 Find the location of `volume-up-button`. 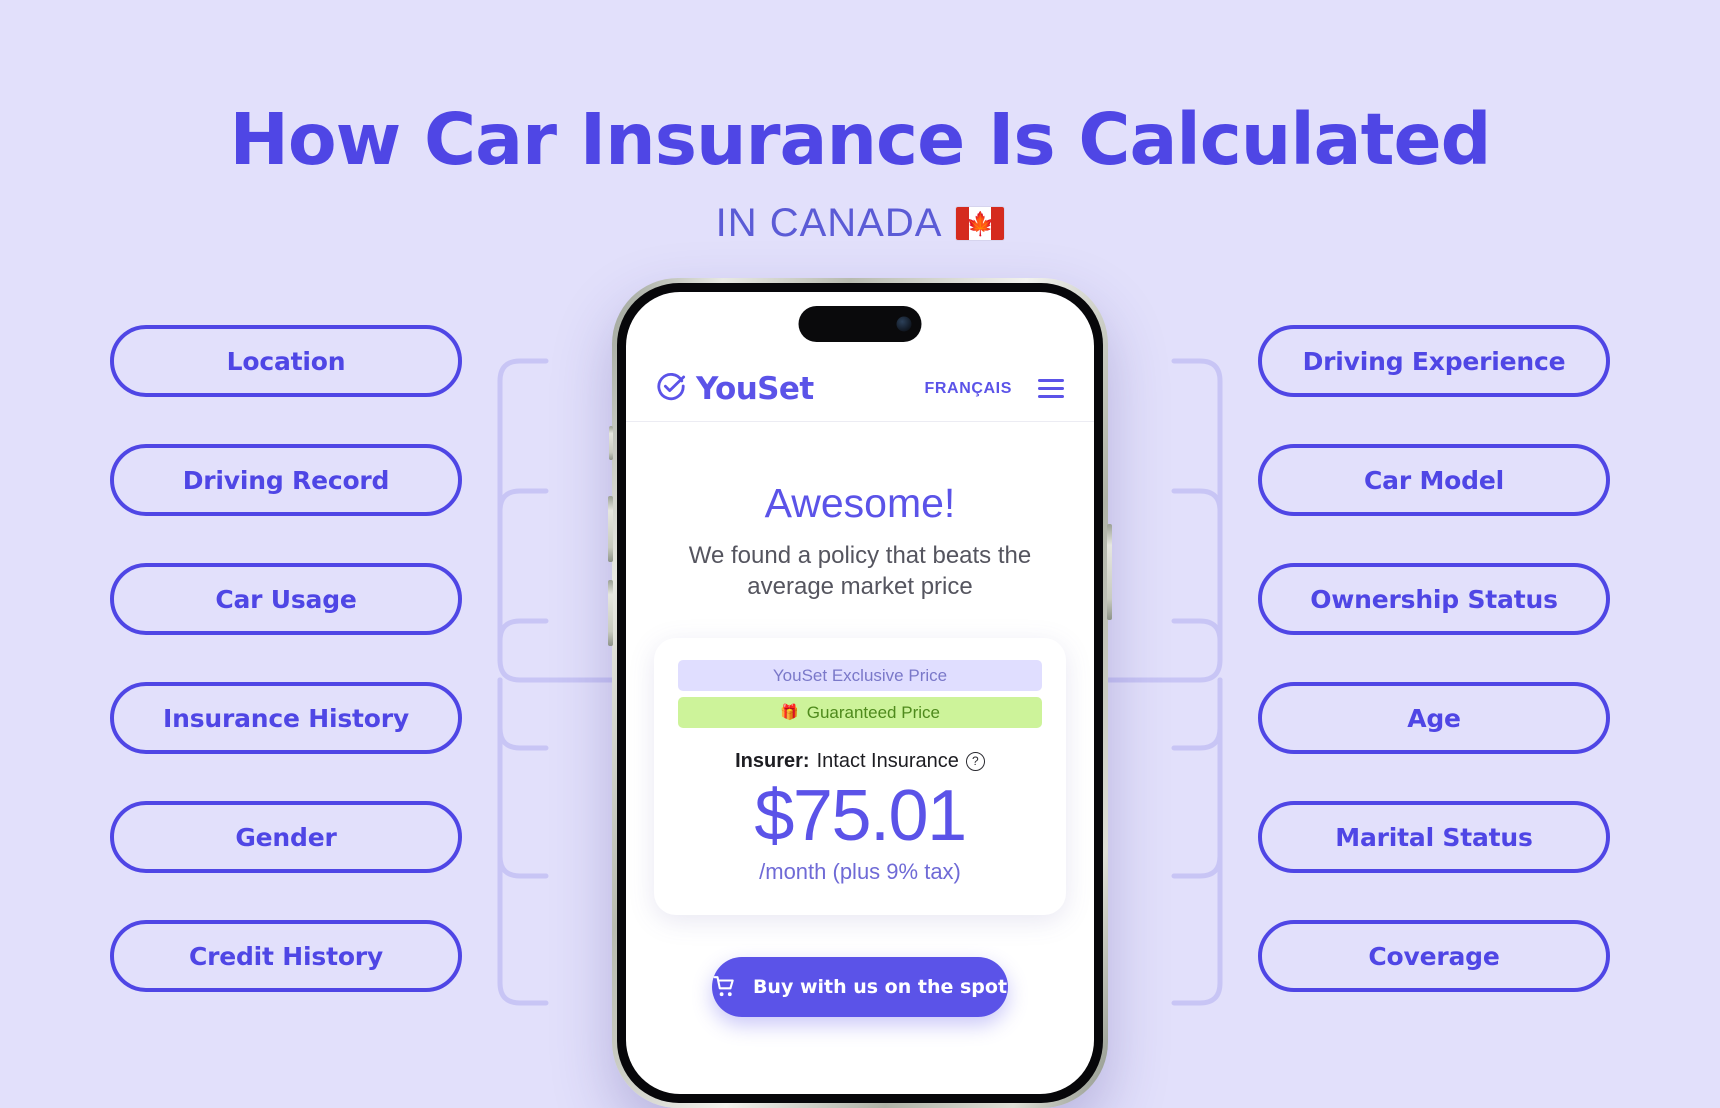

volume-up-button is located at coordinates (610, 529).